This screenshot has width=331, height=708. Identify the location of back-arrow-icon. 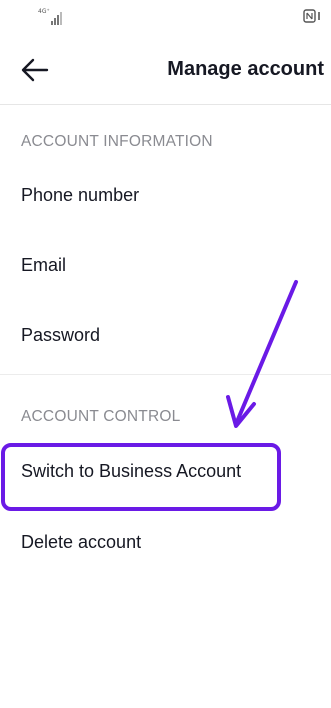
(35, 70).